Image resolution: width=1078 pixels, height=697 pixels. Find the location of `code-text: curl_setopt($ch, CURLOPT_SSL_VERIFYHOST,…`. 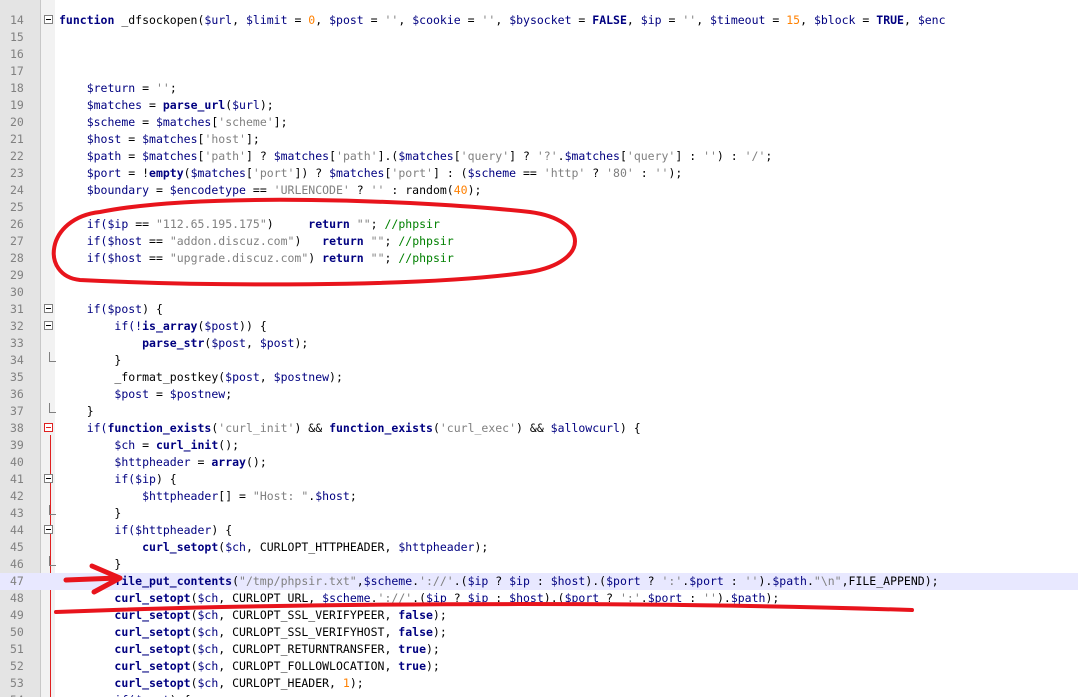

code-text: curl_setopt($ch, CURLOPT_SSL_VERIFYHOST,… is located at coordinates (253, 632).